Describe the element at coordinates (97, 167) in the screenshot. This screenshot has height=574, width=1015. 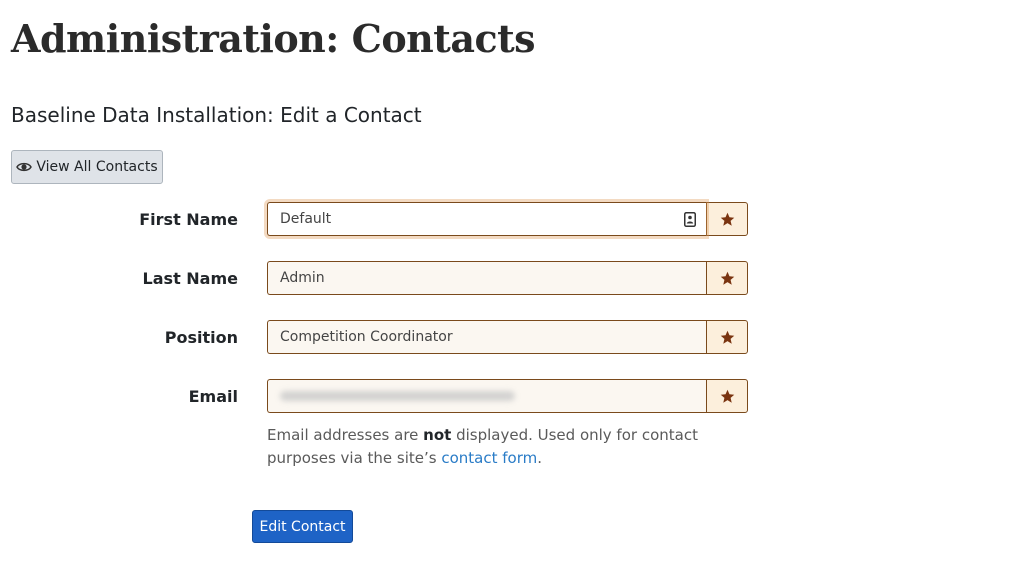
I see `view-all-contacts-label: View All Contacts` at that location.